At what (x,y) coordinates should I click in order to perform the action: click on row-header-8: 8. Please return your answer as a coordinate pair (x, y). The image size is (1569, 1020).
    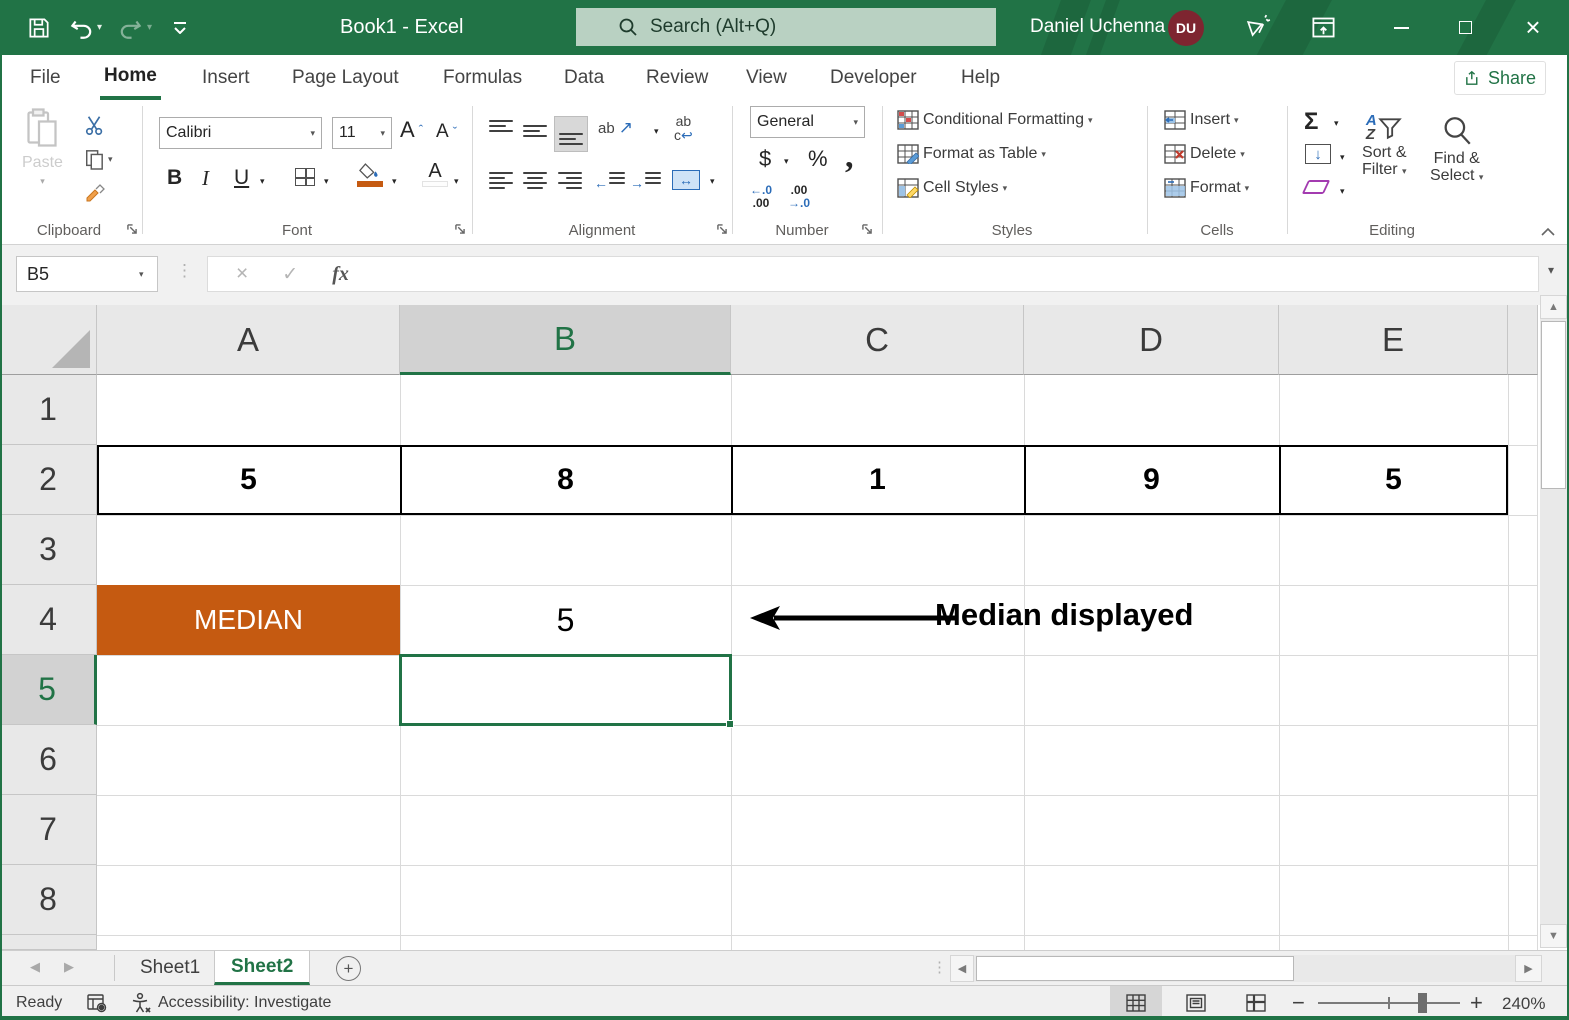
    Looking at the image, I should click on (48, 900).